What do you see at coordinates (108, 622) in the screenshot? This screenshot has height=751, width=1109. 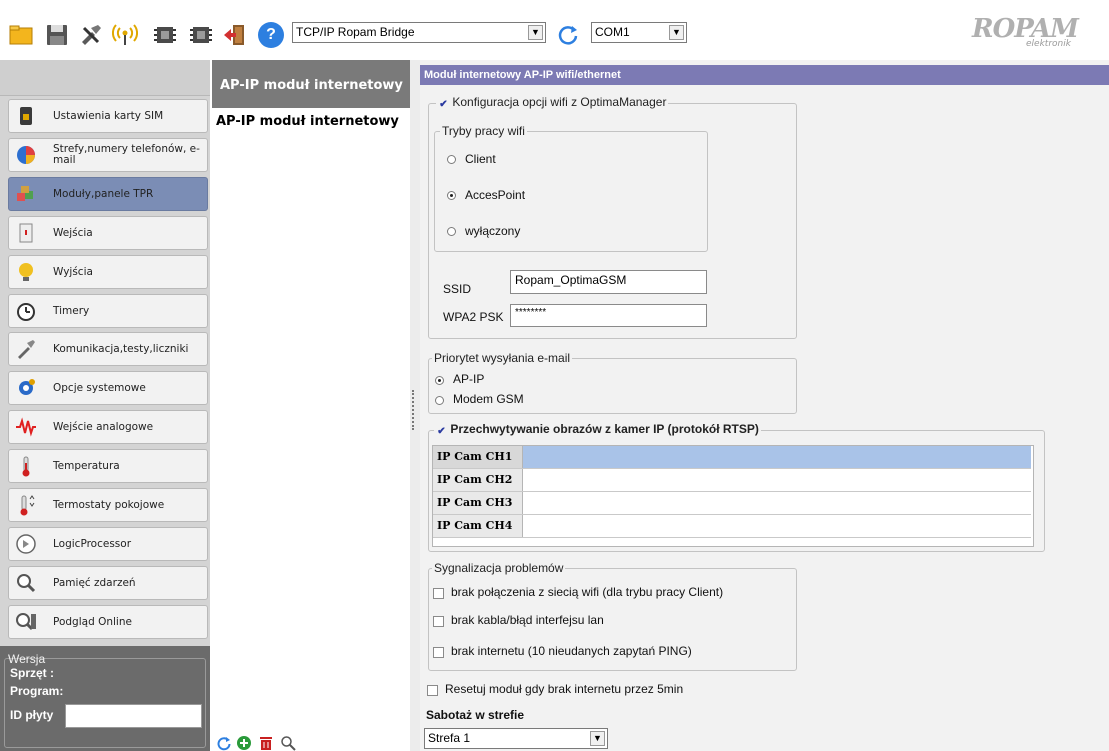 I see `sidebar-item: Podgląd Online` at bounding box center [108, 622].